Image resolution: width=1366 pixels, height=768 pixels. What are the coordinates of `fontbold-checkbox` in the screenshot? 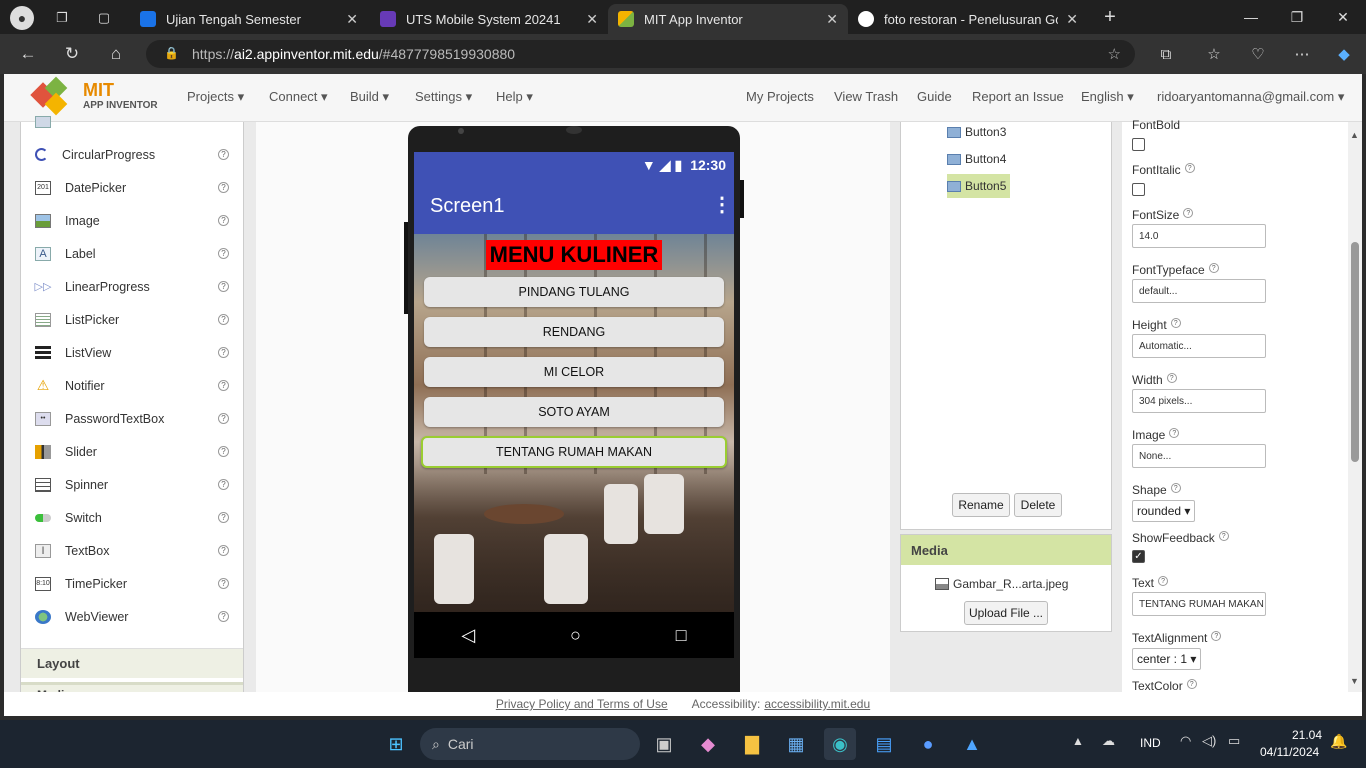 It's located at (1138, 144).